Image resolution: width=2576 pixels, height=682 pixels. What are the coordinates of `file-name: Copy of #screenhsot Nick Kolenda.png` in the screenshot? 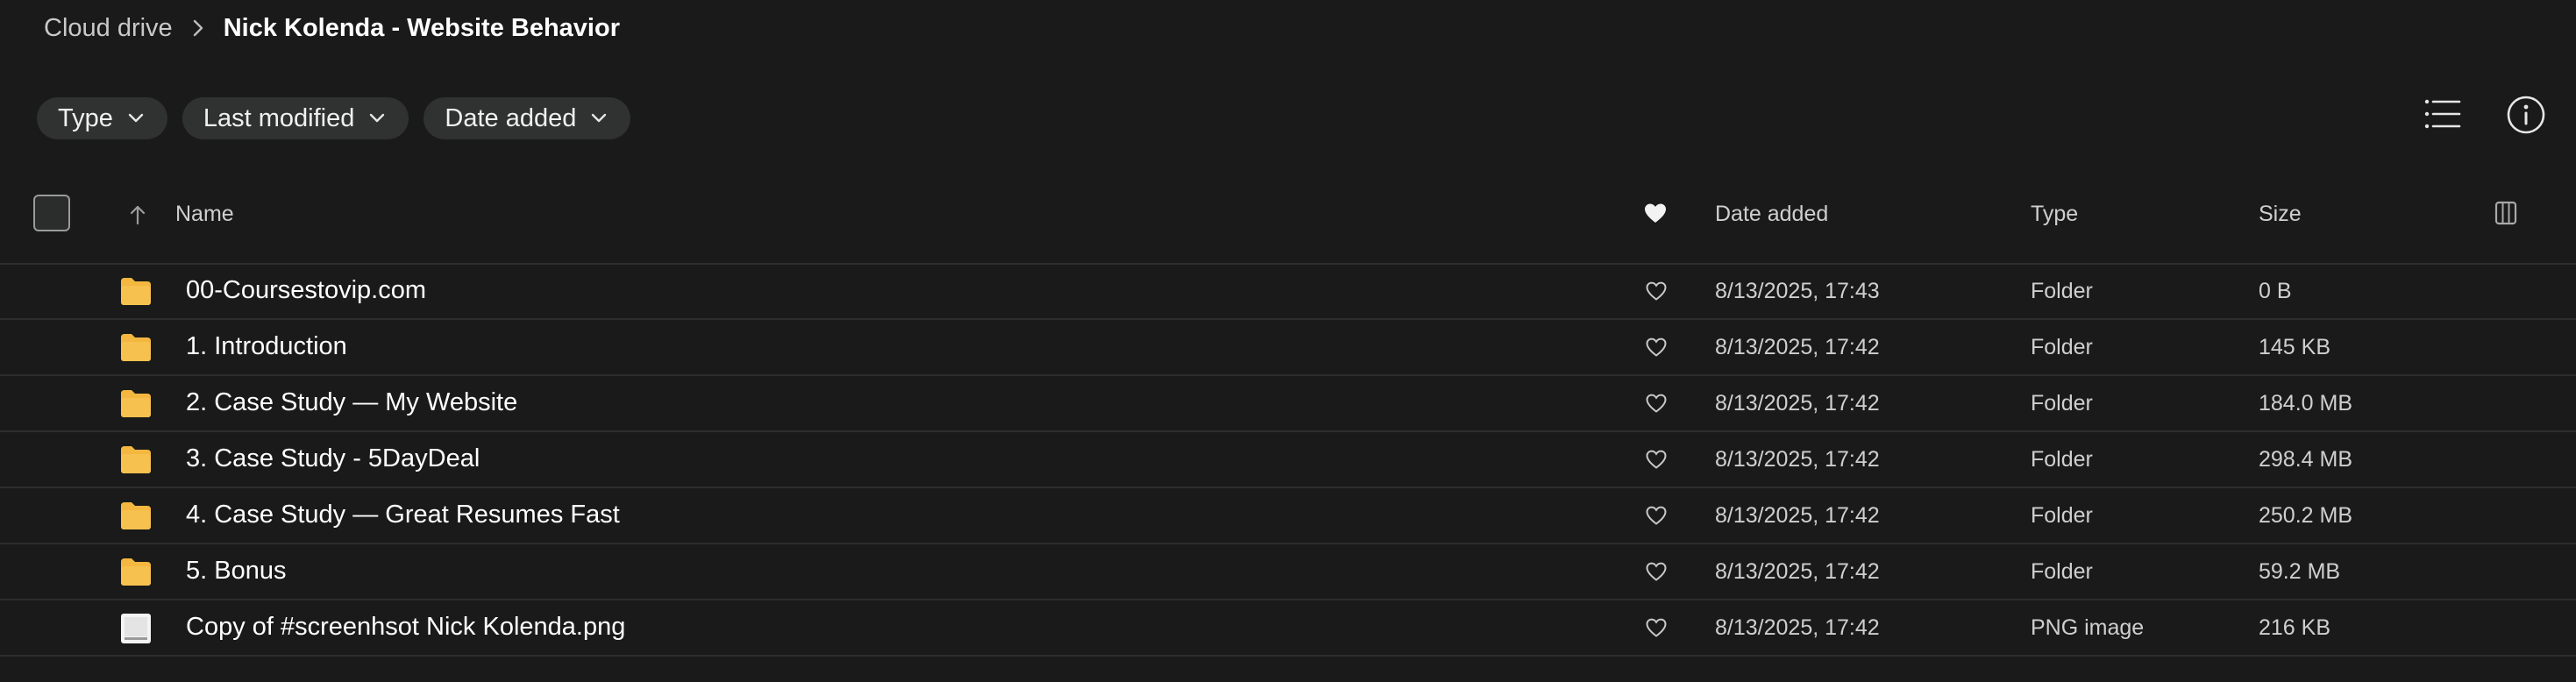 It's located at (405, 627).